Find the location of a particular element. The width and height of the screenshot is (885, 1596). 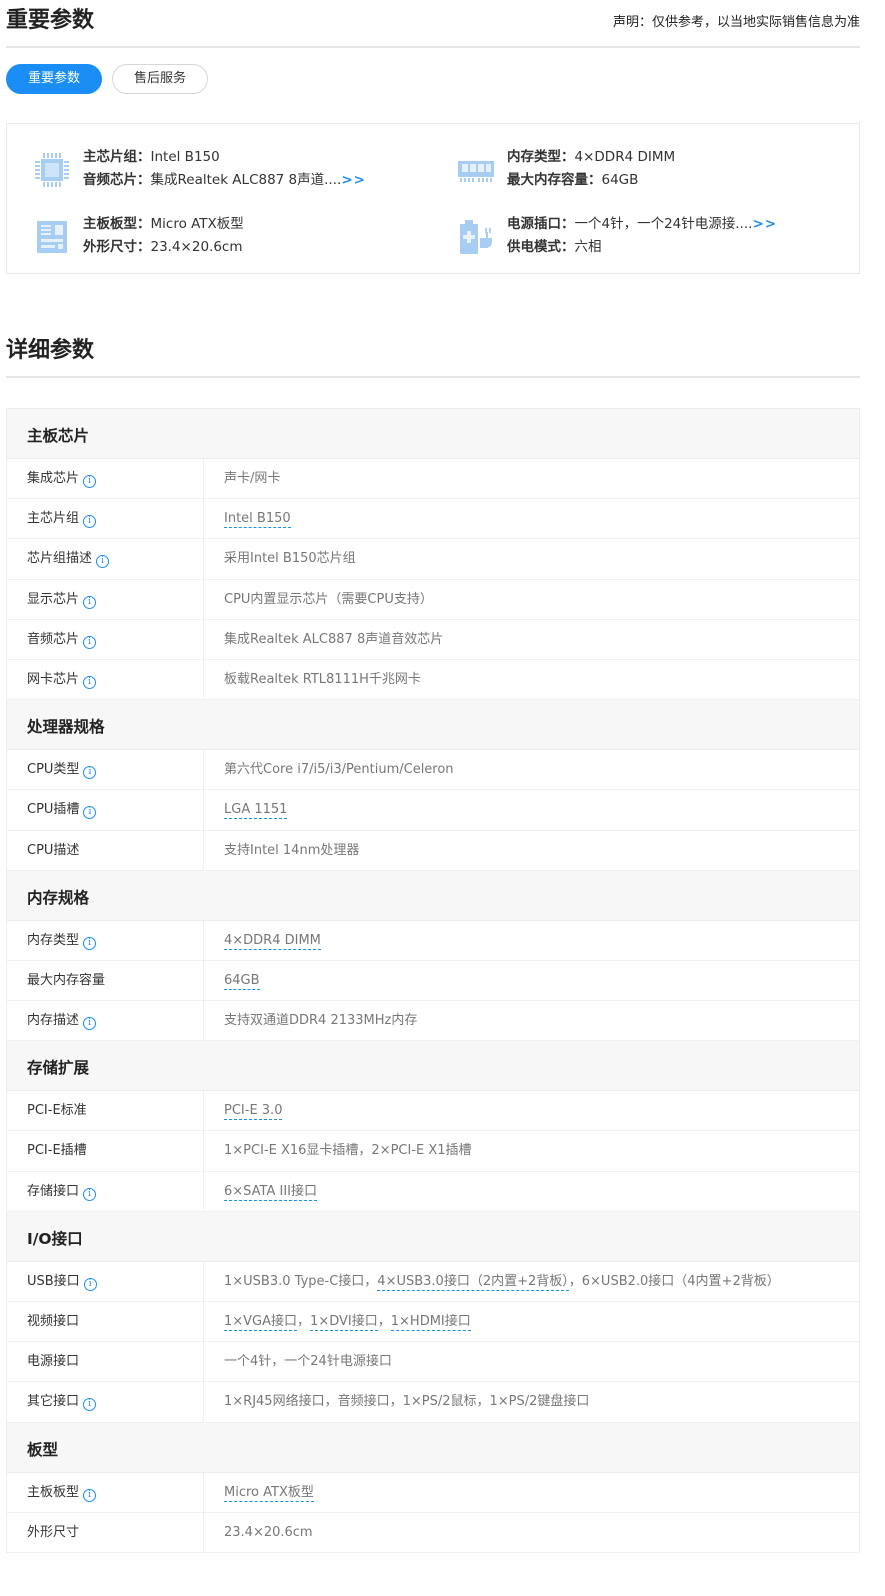

chipset-value: Intel B150 is located at coordinates (185, 157).